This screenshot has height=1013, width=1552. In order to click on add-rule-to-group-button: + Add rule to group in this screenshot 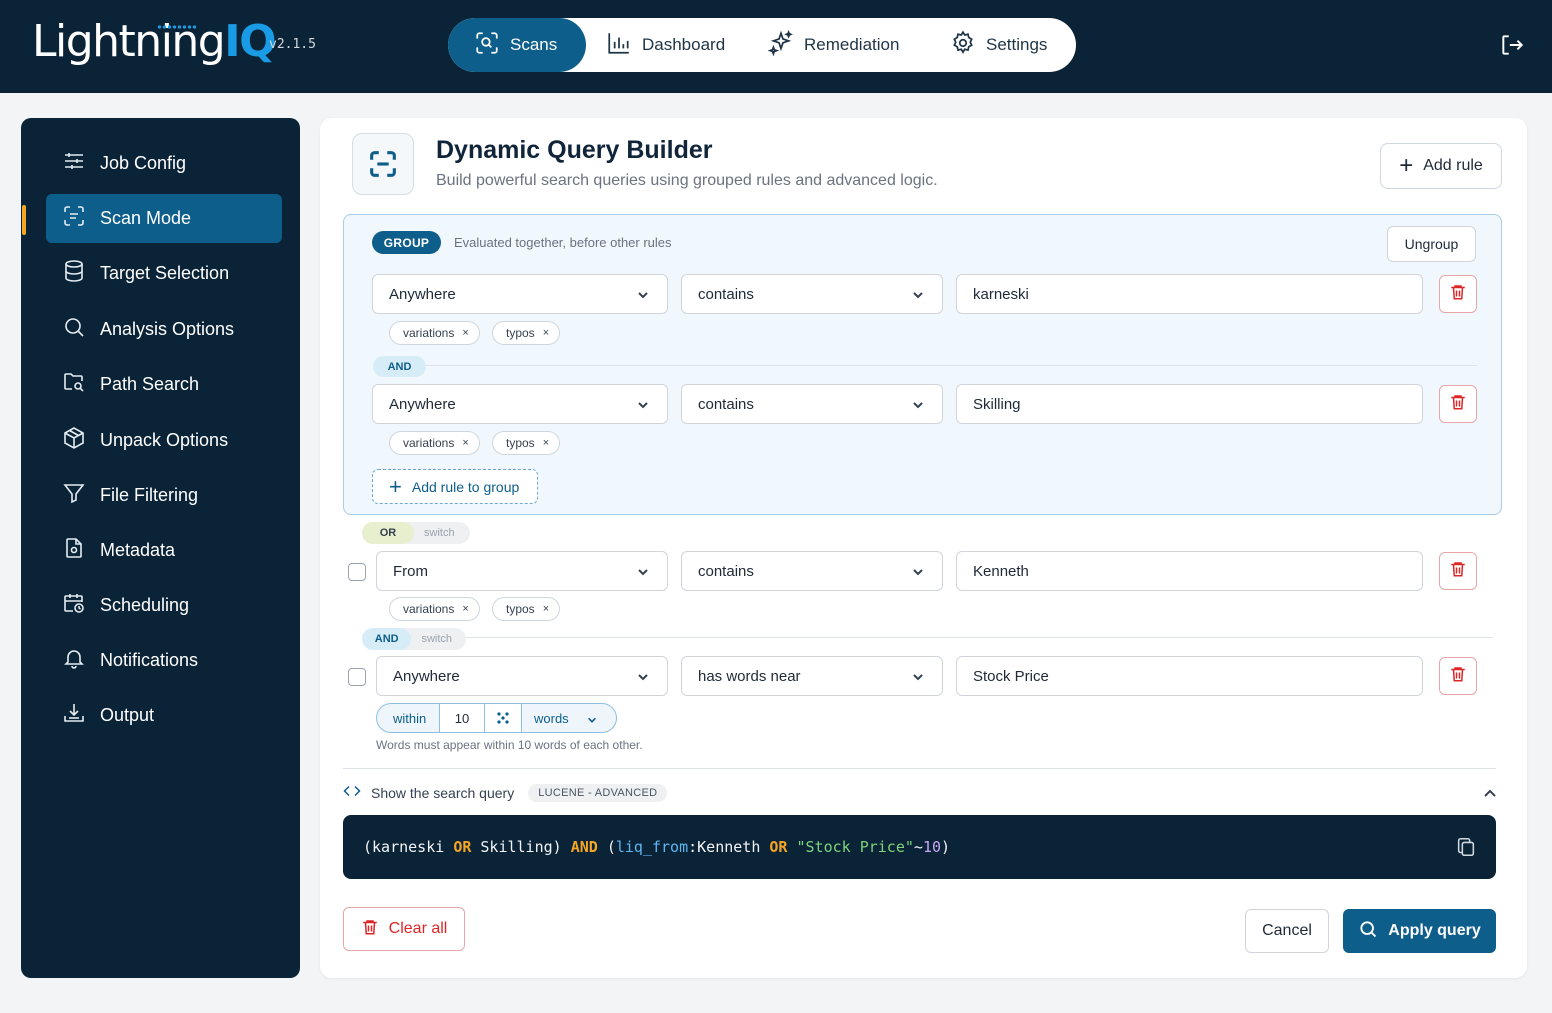, I will do `click(455, 486)`.